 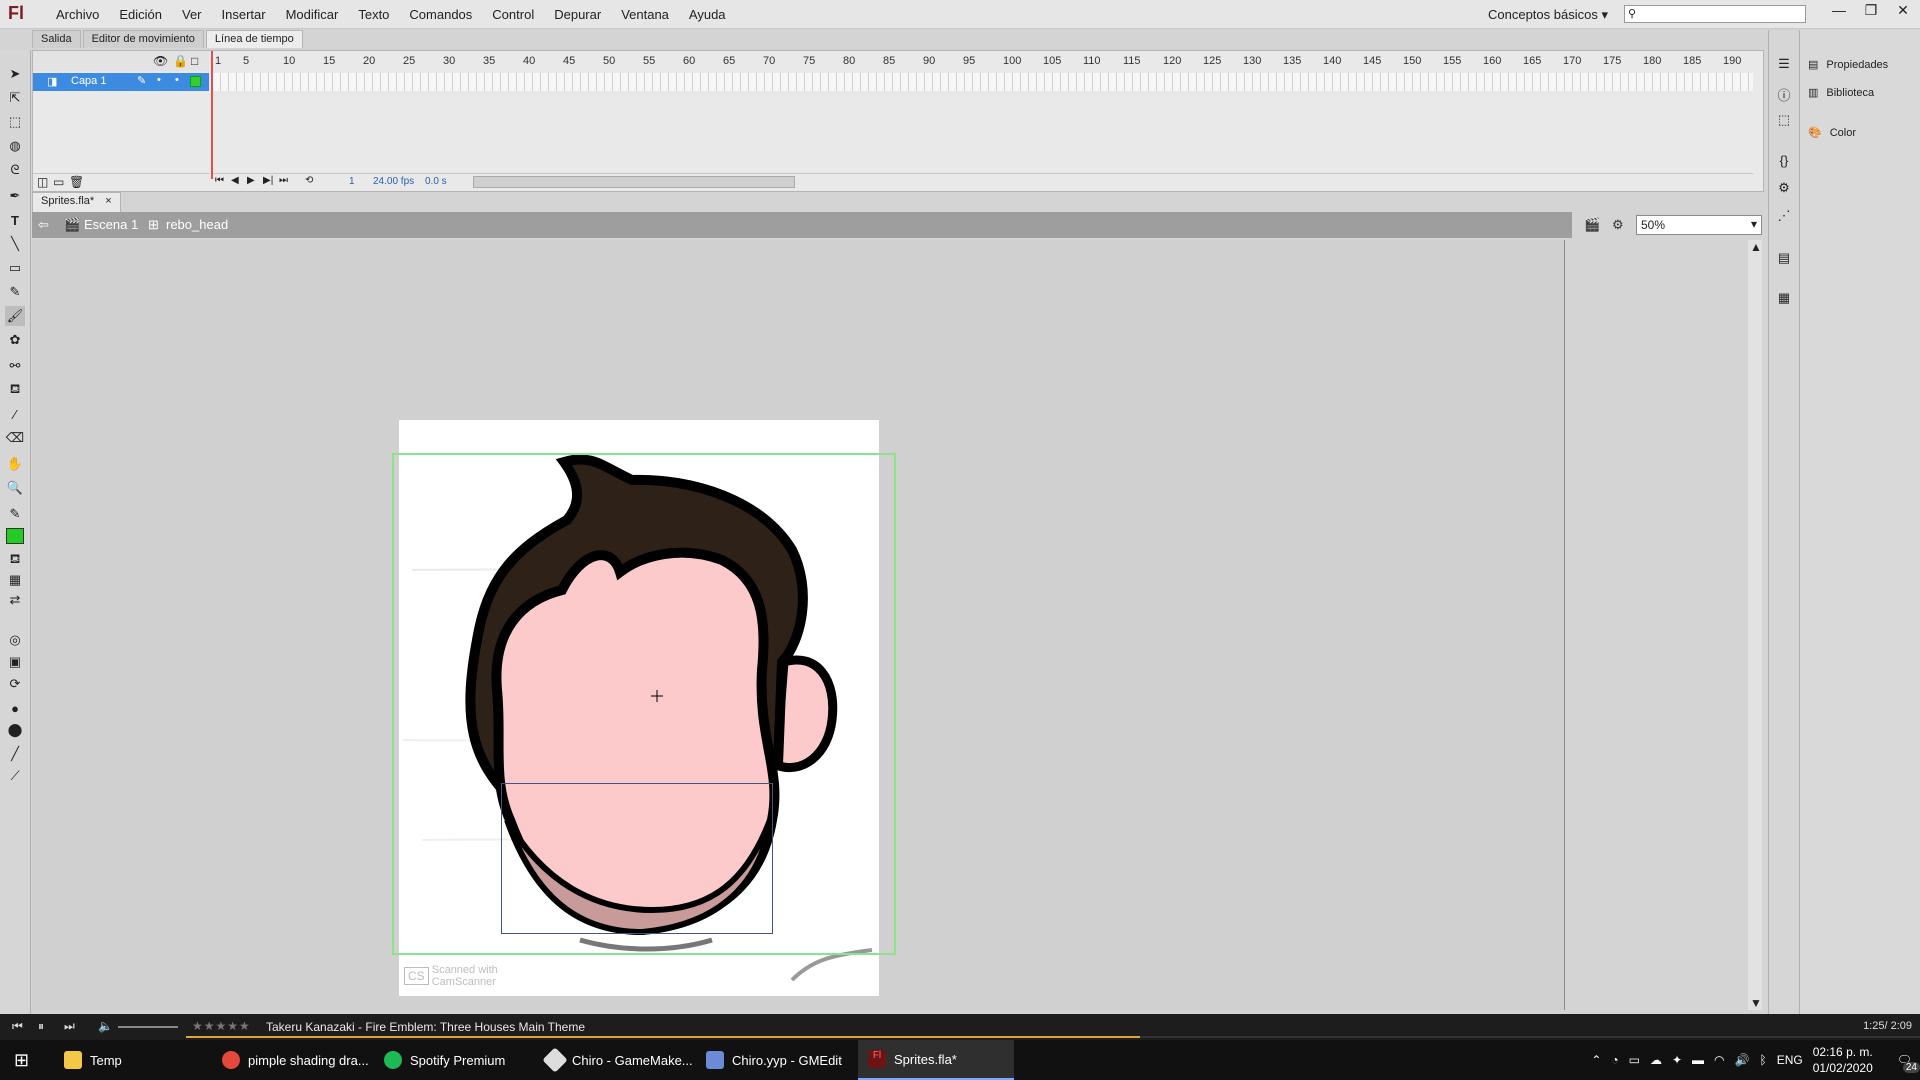 What do you see at coordinates (1755, 625) in the screenshot?
I see `vertical-scrollbar: ▲ ▼` at bounding box center [1755, 625].